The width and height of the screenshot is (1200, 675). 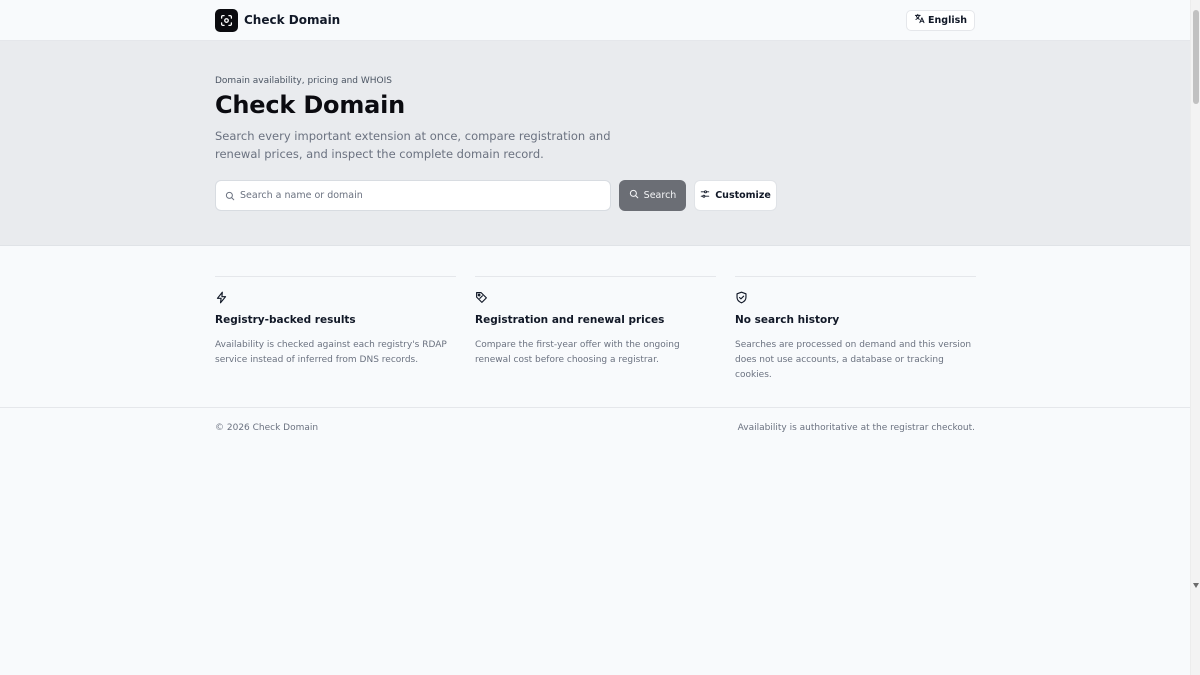 I want to click on feature-title: Registration and renewal prices, so click(x=570, y=320).